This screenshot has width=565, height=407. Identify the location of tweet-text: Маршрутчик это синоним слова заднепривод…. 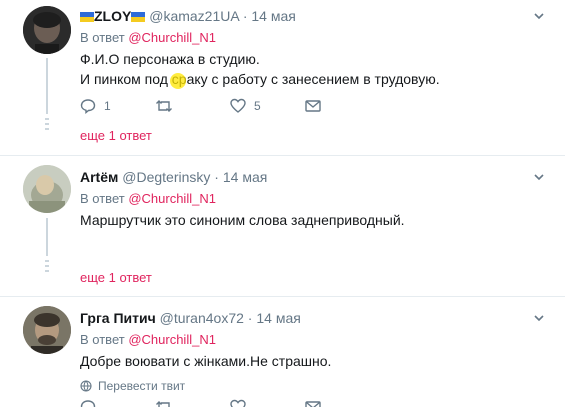
(312, 220).